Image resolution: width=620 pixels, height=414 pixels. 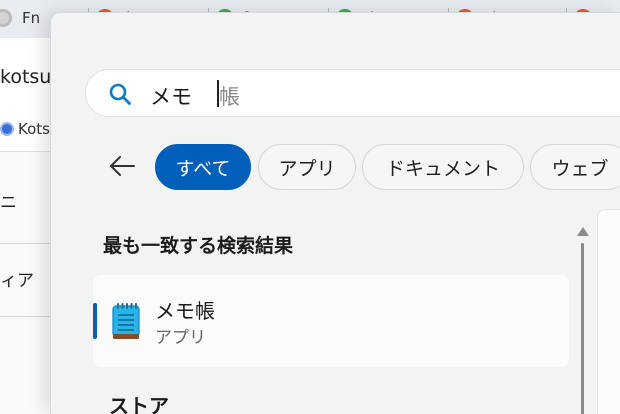 What do you see at coordinates (307, 167) in the screenshot?
I see `filter-chip-apps: アプリ` at bounding box center [307, 167].